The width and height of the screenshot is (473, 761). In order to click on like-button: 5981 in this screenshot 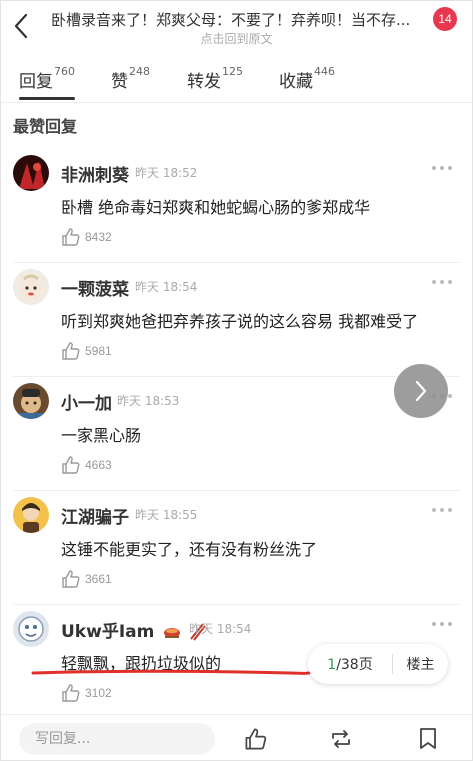, I will do `click(86, 351)`.